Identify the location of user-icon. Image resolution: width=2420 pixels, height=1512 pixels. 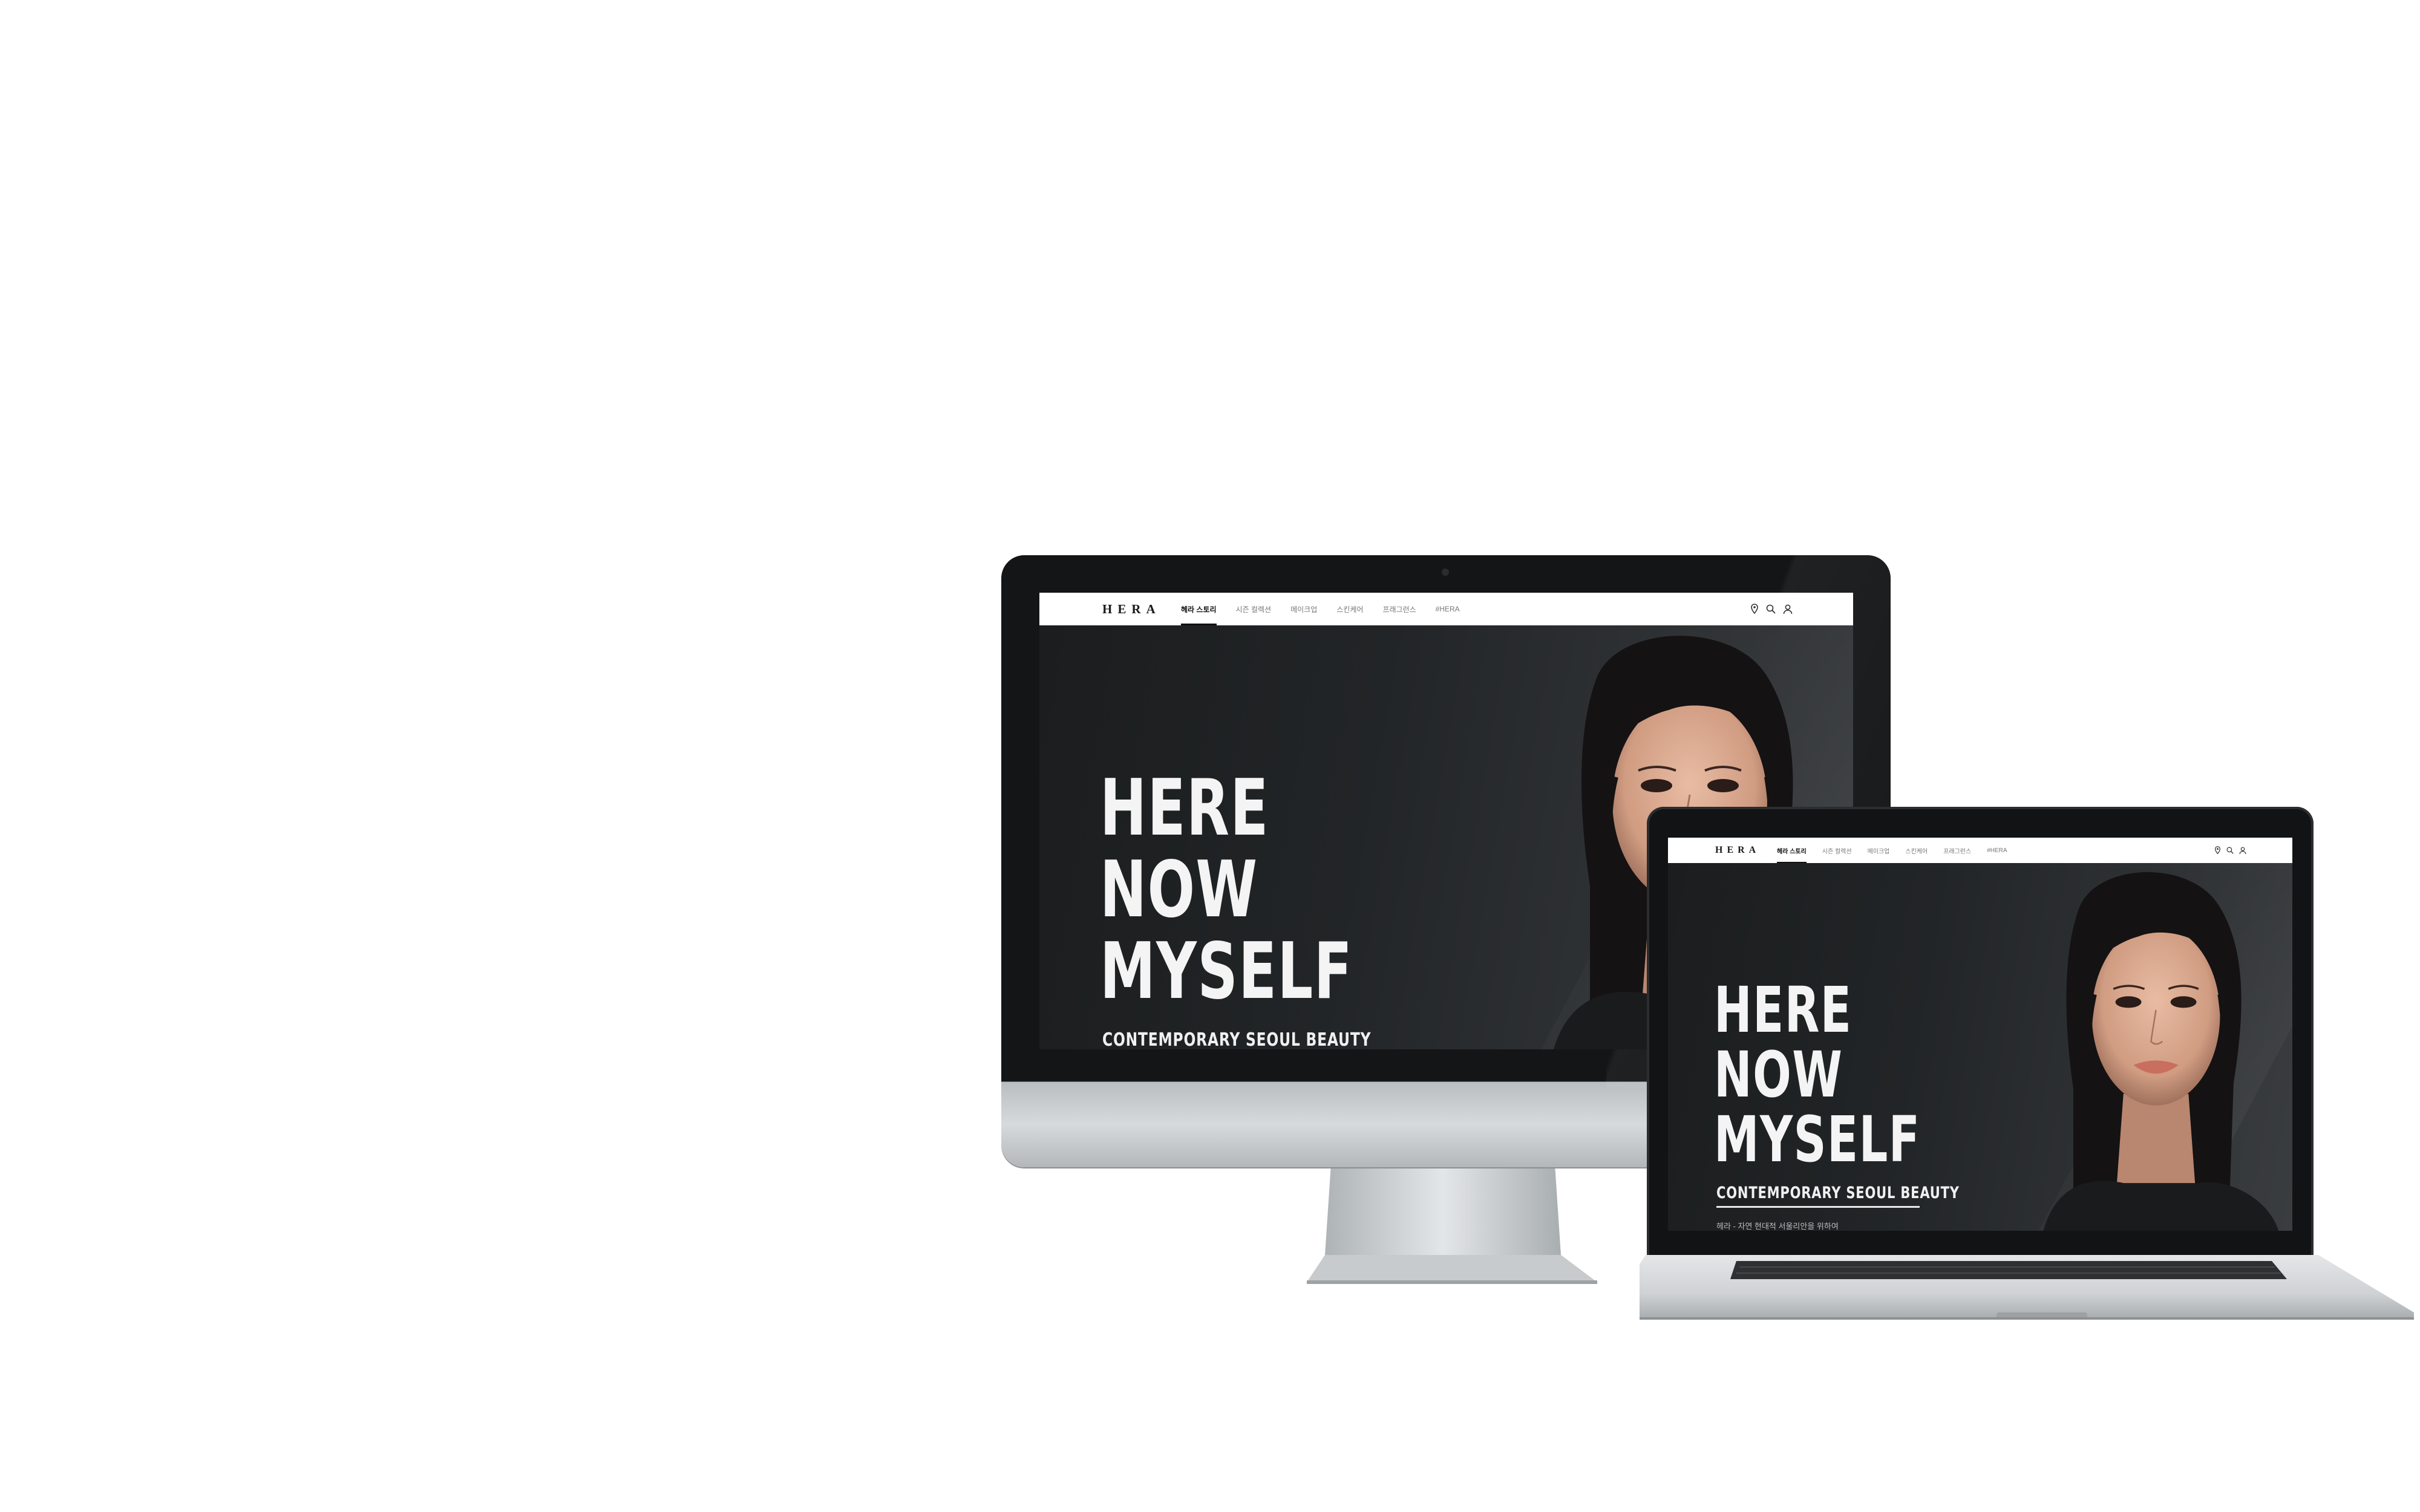
(1788, 609).